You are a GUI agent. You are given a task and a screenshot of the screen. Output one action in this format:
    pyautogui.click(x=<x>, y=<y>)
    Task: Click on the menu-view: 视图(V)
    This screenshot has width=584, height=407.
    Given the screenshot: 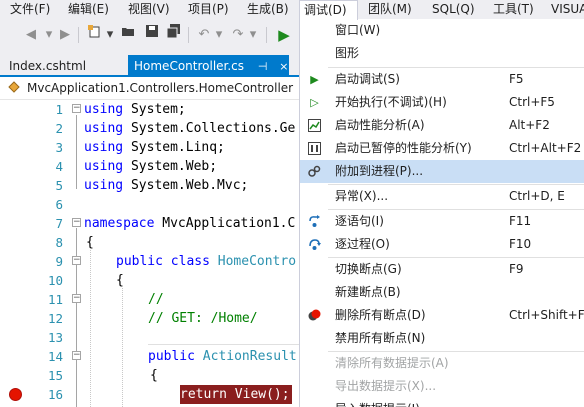 What is the action you would take?
    pyautogui.click(x=149, y=9)
    